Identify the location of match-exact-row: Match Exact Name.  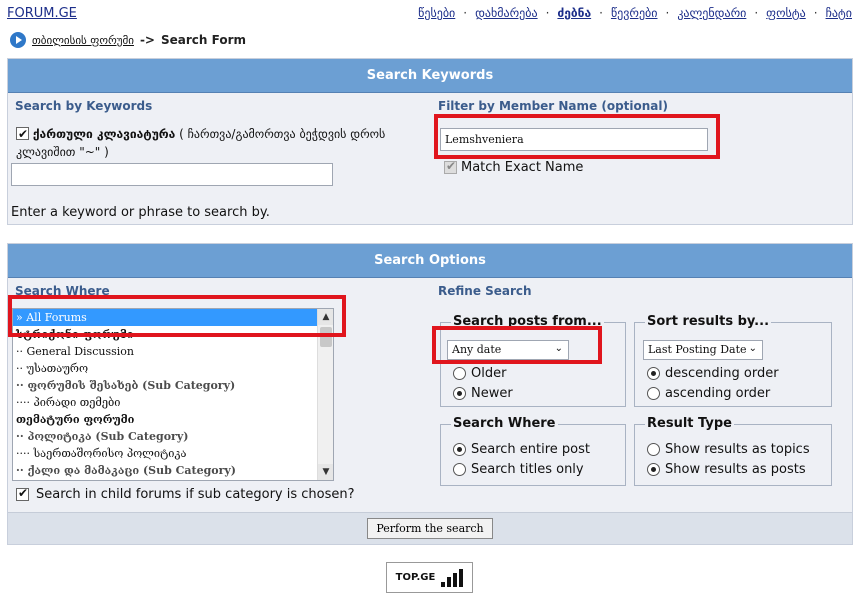
(514, 167).